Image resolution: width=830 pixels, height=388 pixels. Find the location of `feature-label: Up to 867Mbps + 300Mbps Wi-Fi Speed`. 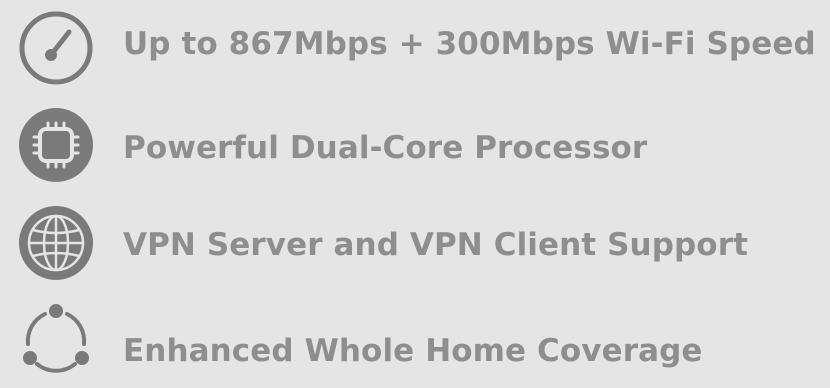

feature-label: Up to 867Mbps + 300Mbps Wi-Fi Speed is located at coordinates (469, 44).